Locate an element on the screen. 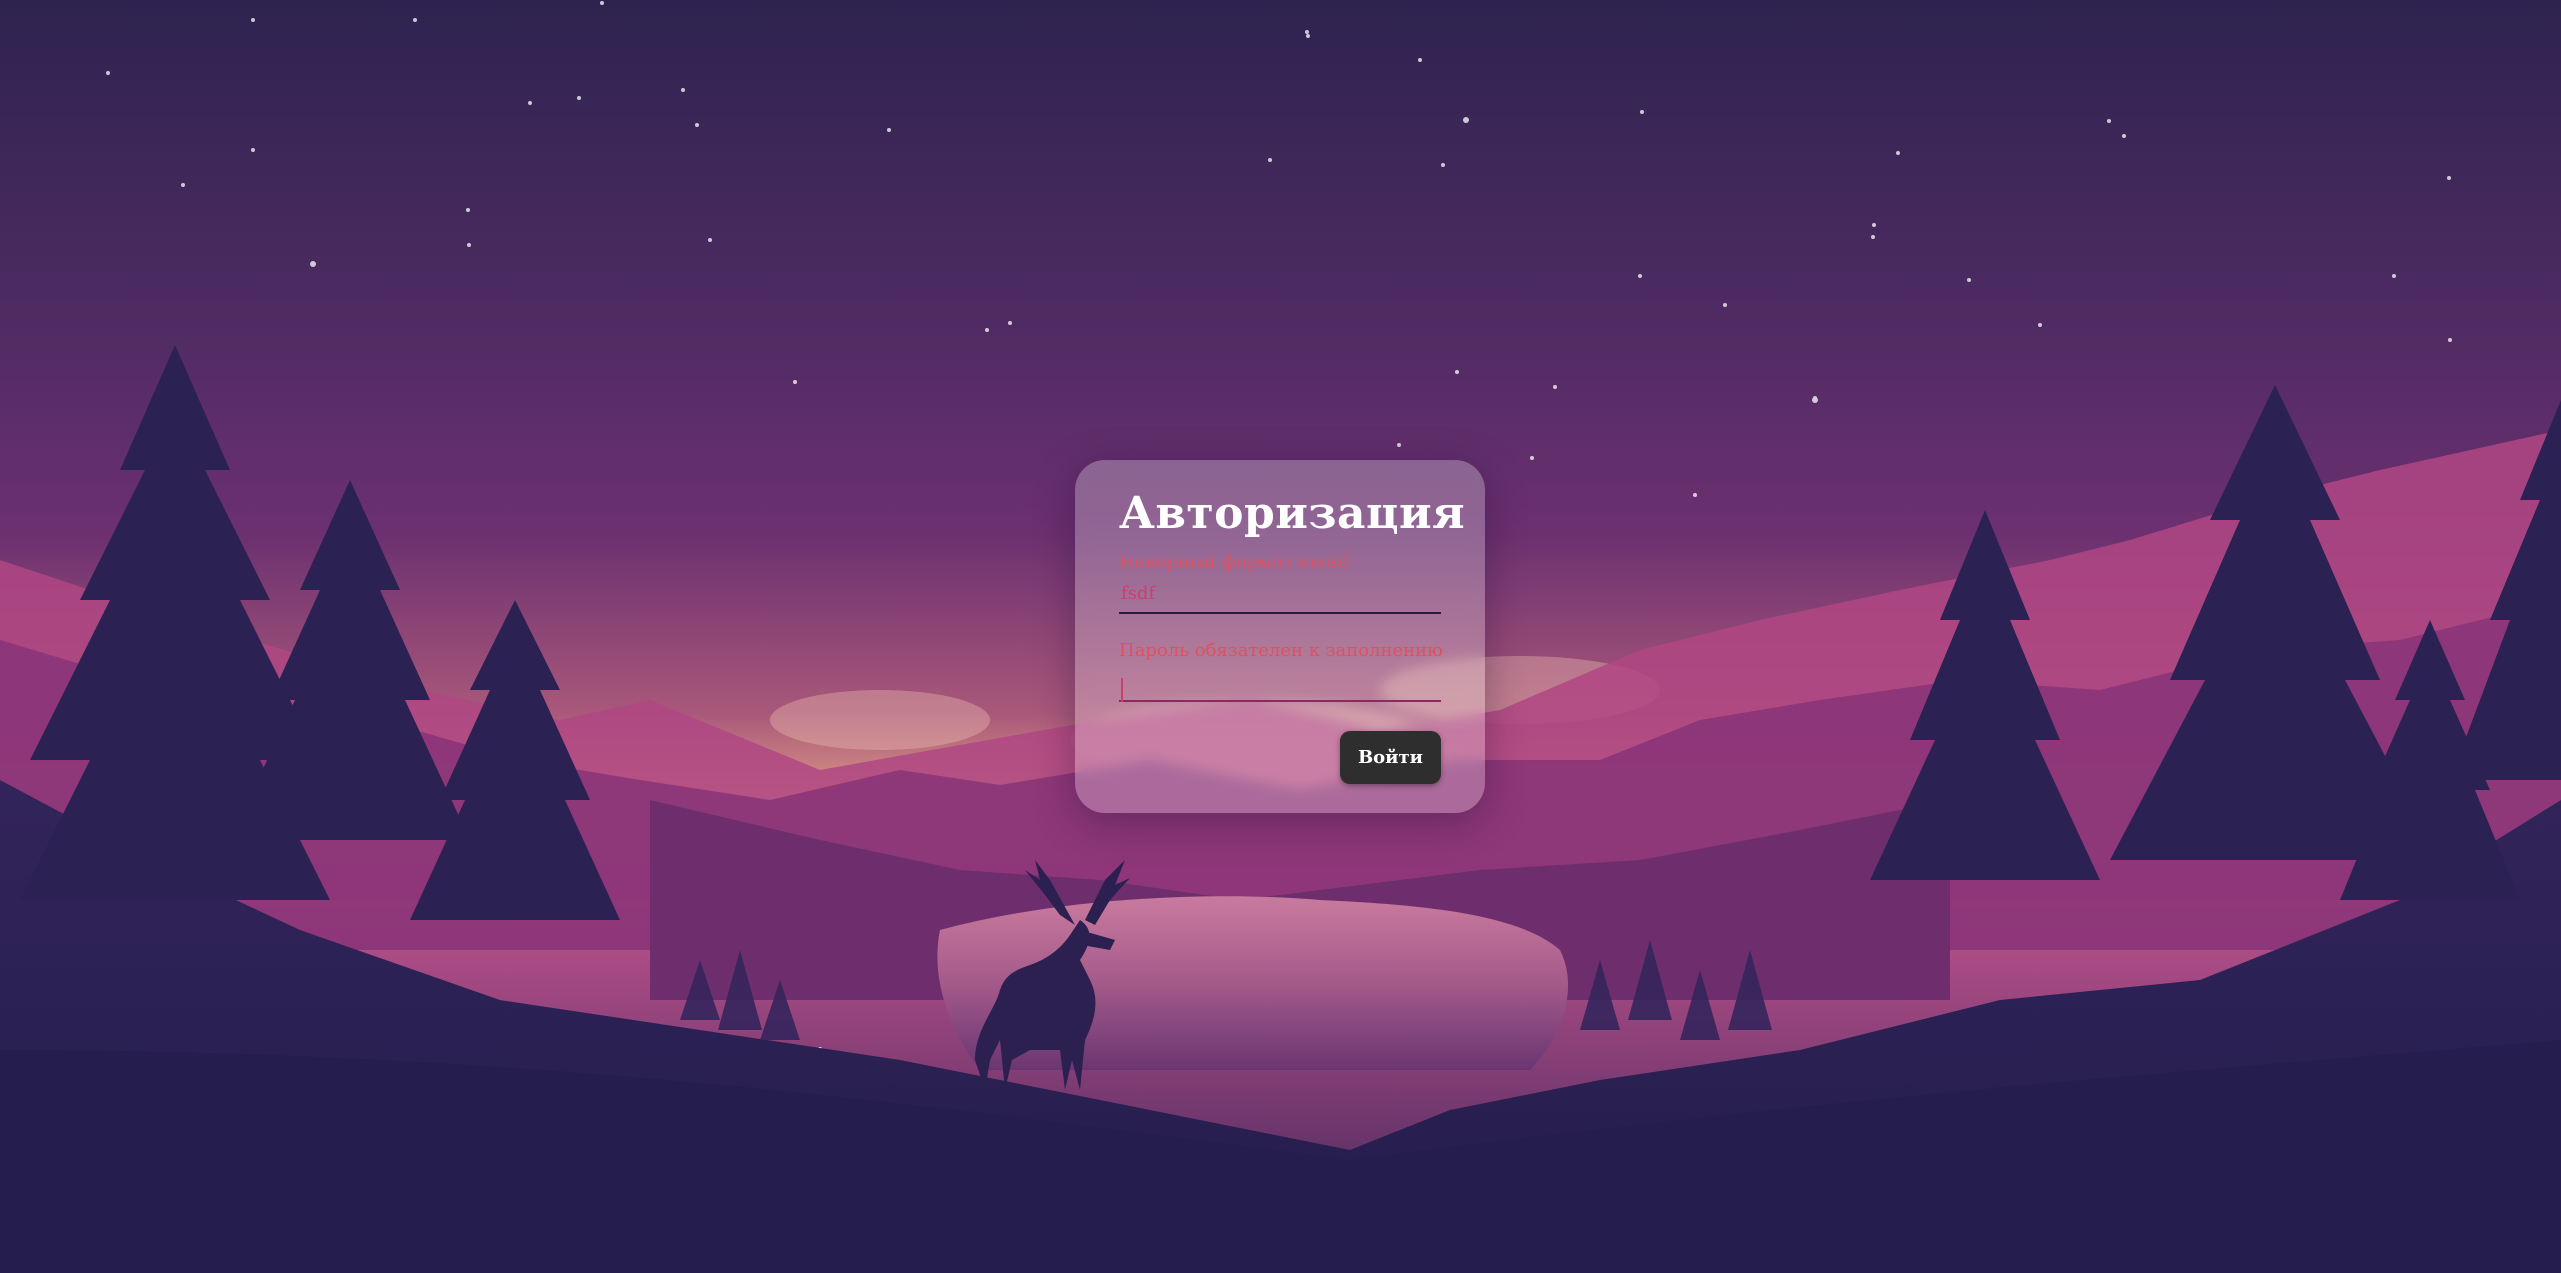 The height and width of the screenshot is (1273, 2561). login-button: Войти is located at coordinates (1390, 757).